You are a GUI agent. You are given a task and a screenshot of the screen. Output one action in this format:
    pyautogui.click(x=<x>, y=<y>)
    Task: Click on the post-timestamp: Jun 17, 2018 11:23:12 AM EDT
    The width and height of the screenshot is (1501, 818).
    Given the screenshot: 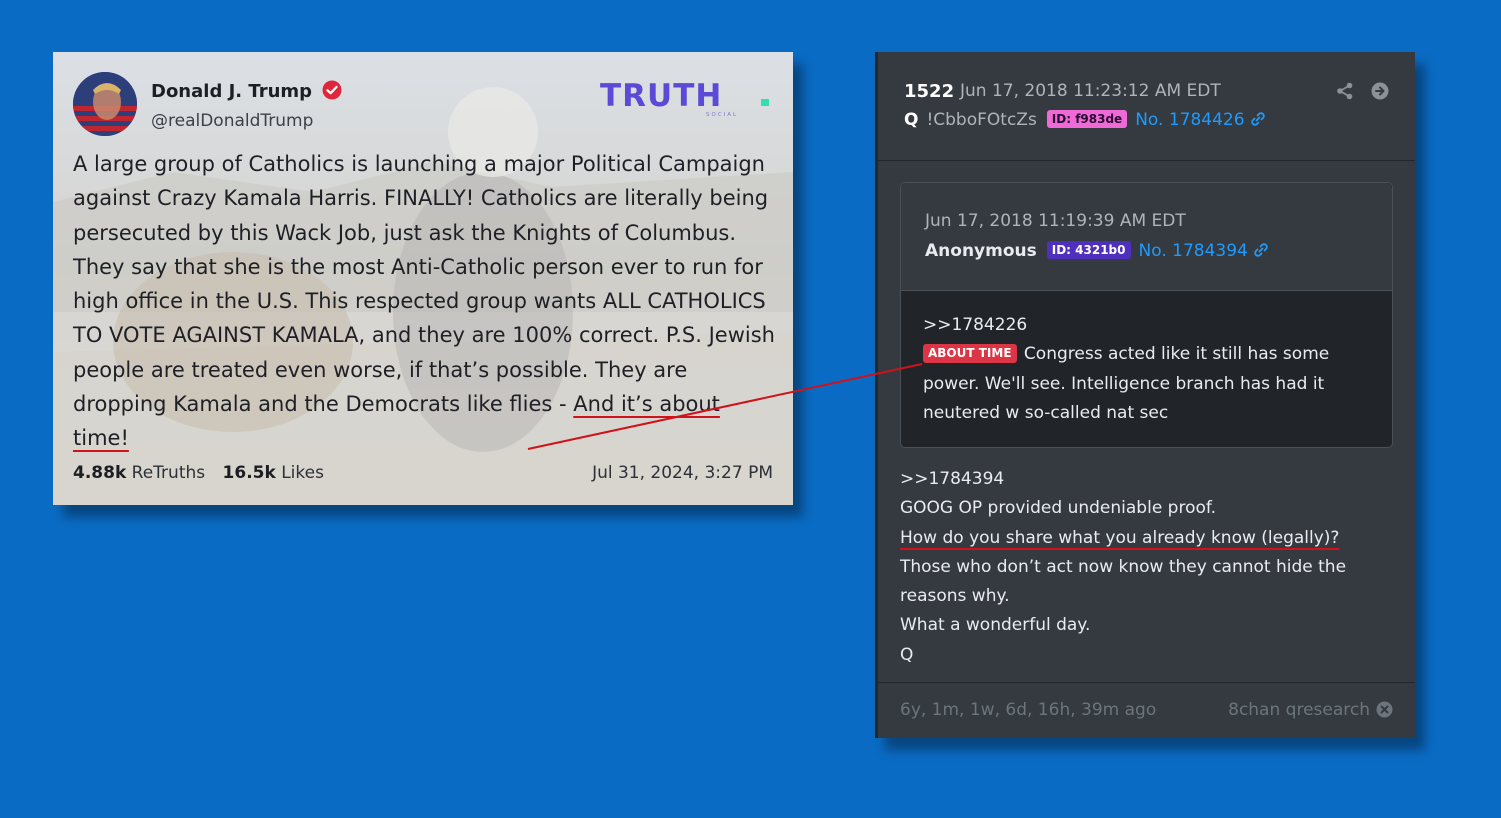 What is the action you would take?
    pyautogui.click(x=1090, y=91)
    